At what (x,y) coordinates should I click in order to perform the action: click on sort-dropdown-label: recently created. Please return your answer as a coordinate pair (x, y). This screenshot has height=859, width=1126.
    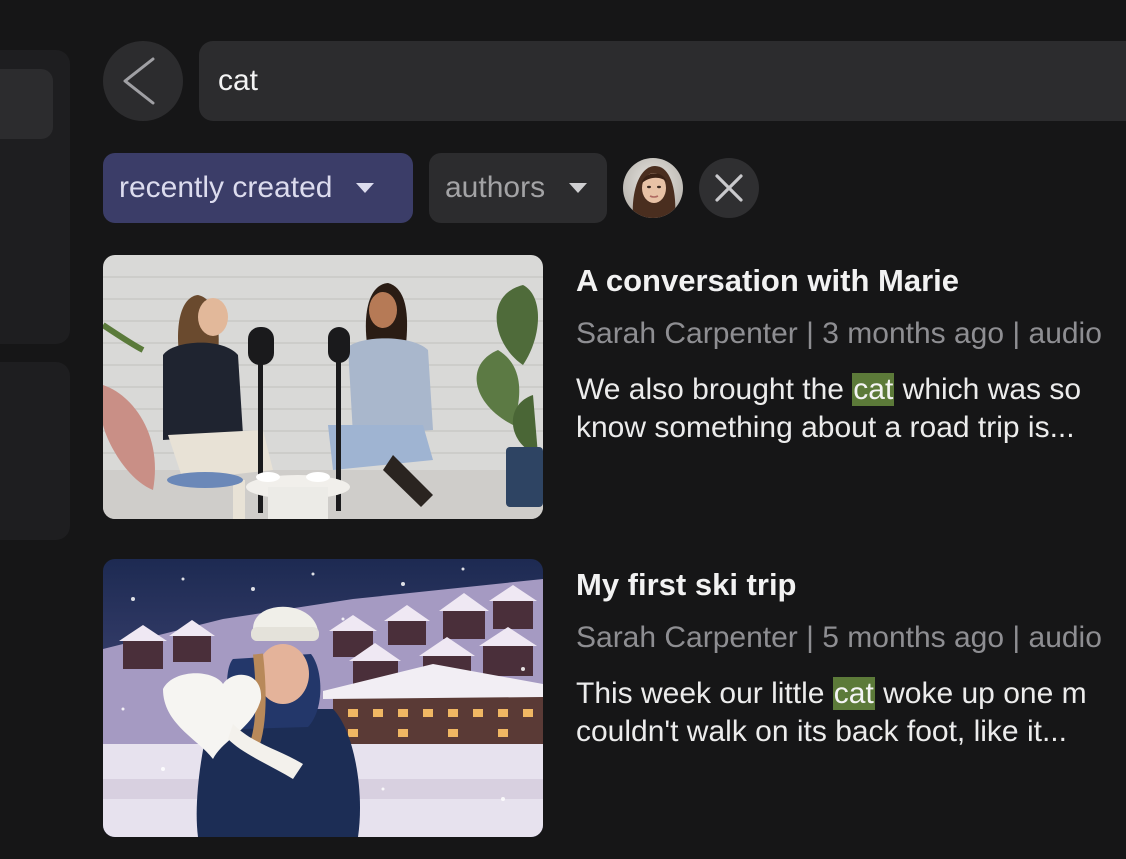
    Looking at the image, I should click on (226, 187).